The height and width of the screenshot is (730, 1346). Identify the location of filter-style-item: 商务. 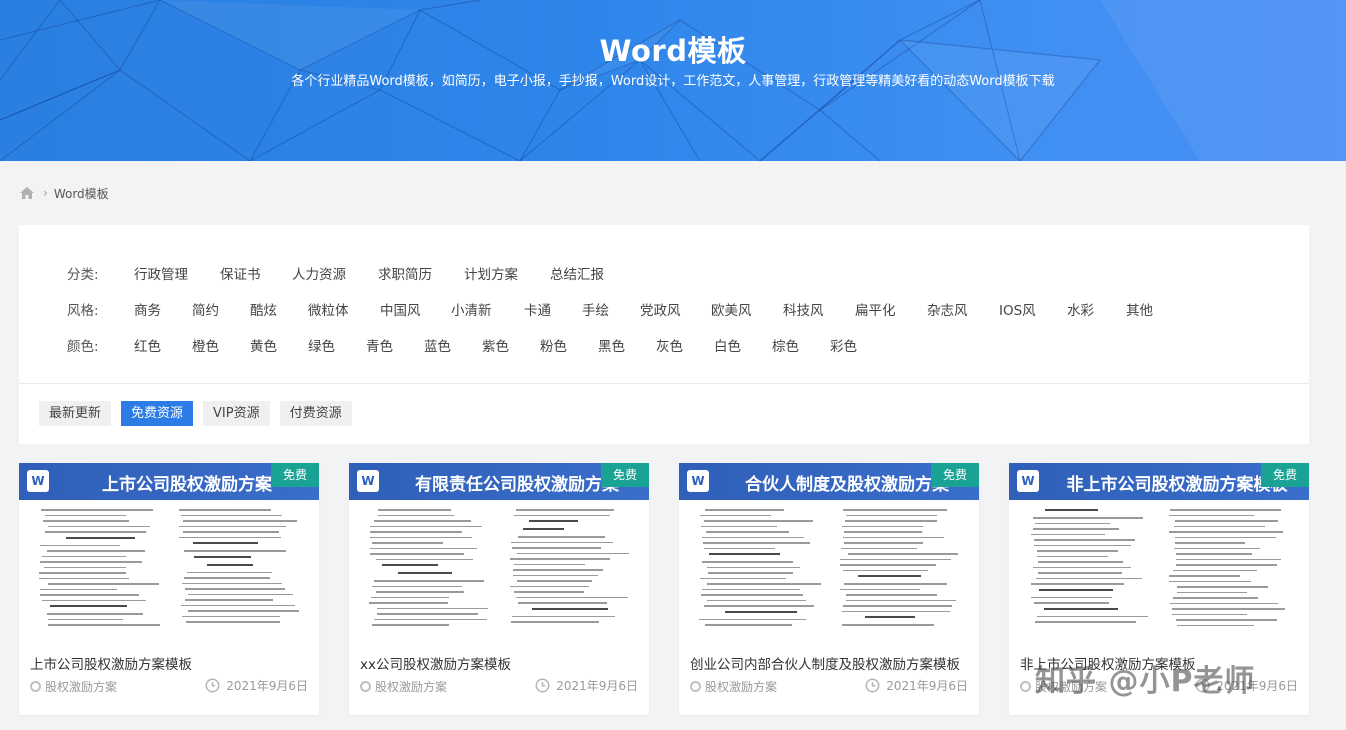
(163, 309).